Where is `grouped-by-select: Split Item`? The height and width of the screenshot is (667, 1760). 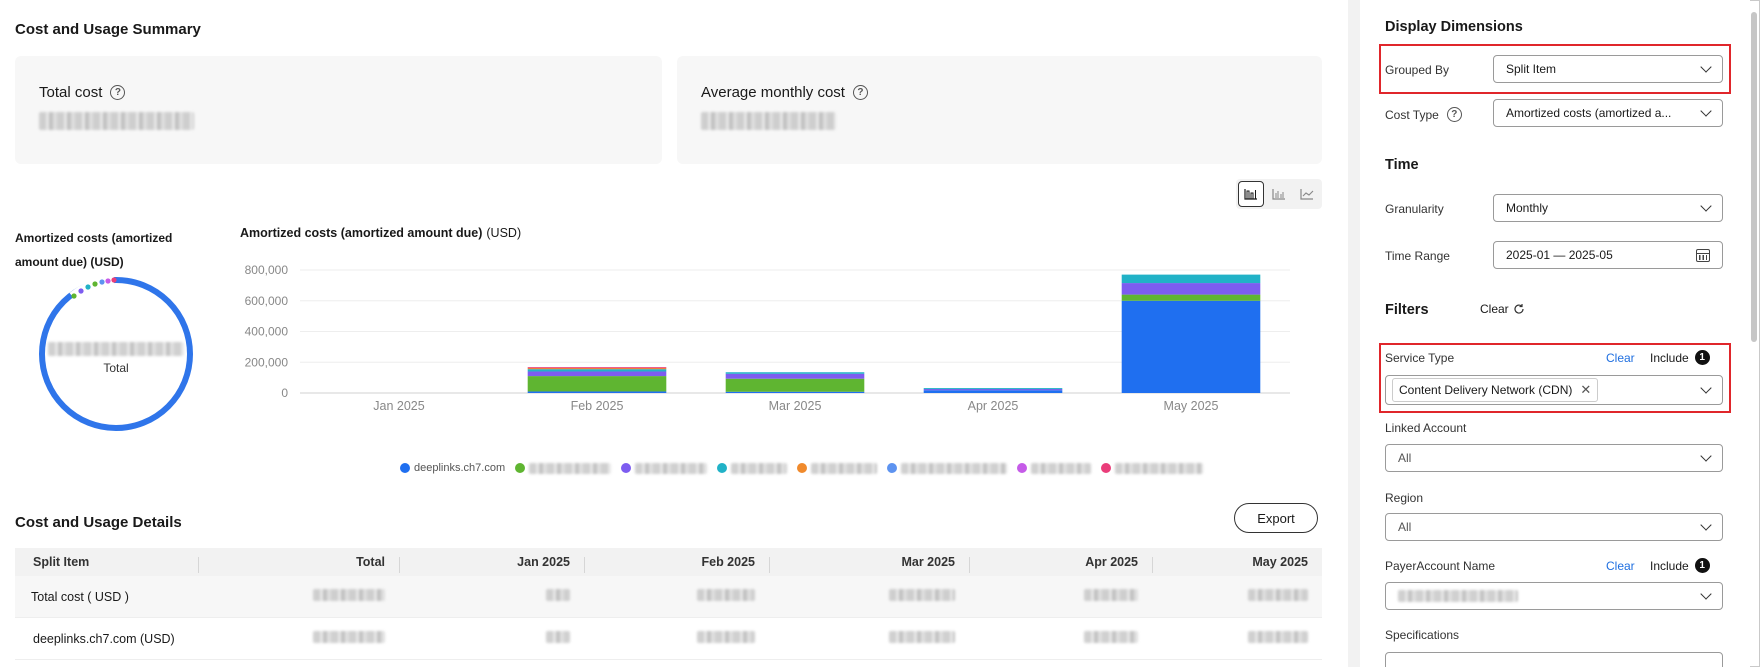
grouped-by-select: Split Item is located at coordinates (1608, 69).